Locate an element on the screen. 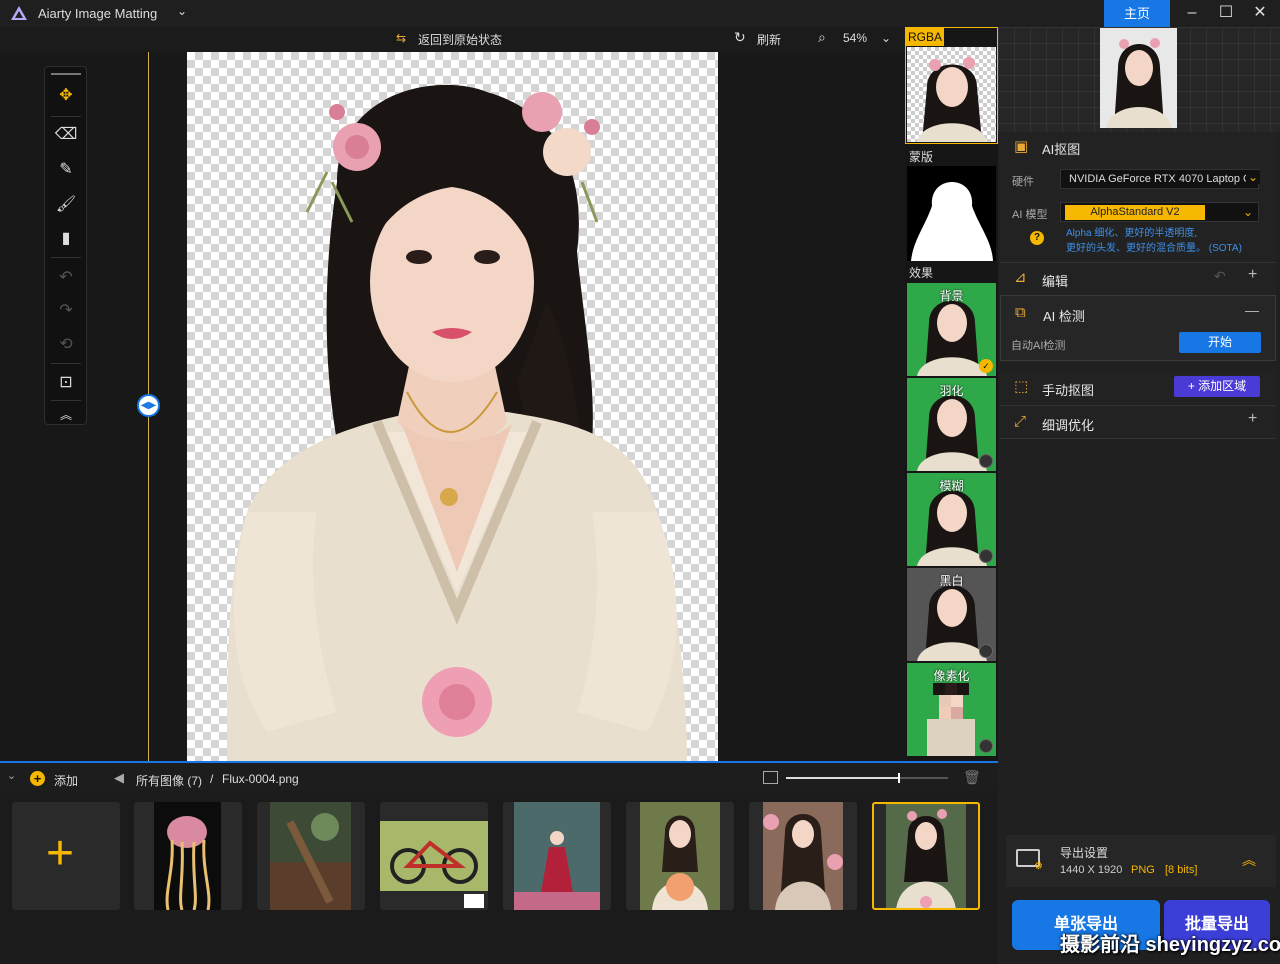  reset-tool-icon: ⟲ is located at coordinates (66, 345).